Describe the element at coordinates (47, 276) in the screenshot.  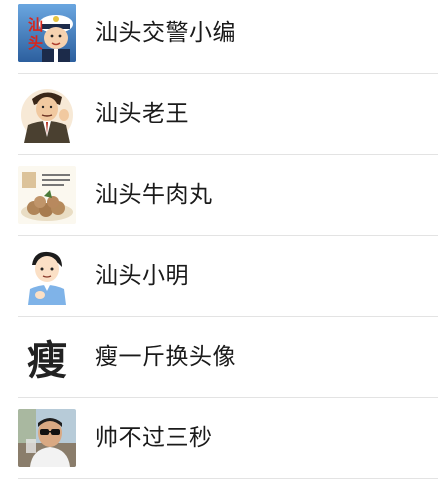
I see `boy-cartoon-icon` at that location.